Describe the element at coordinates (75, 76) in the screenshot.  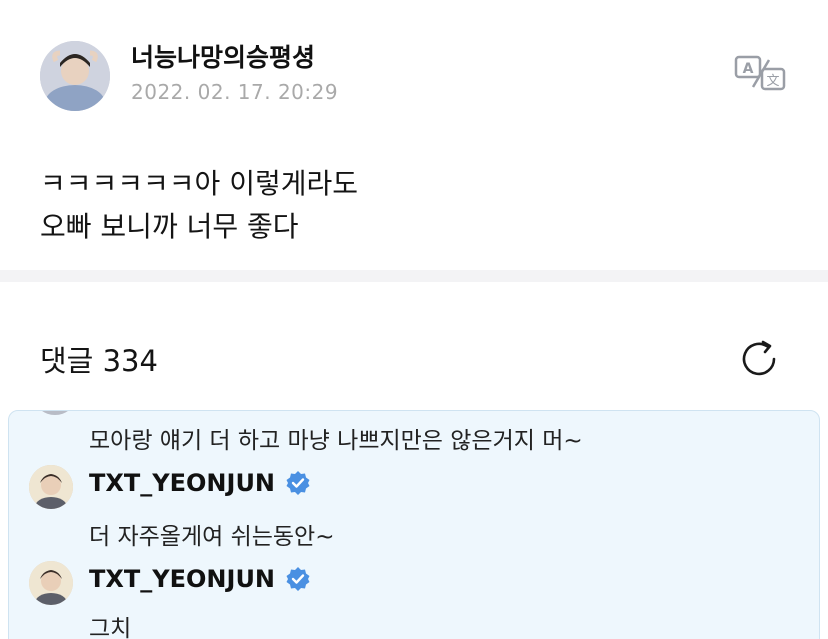
I see `author-avatar` at that location.